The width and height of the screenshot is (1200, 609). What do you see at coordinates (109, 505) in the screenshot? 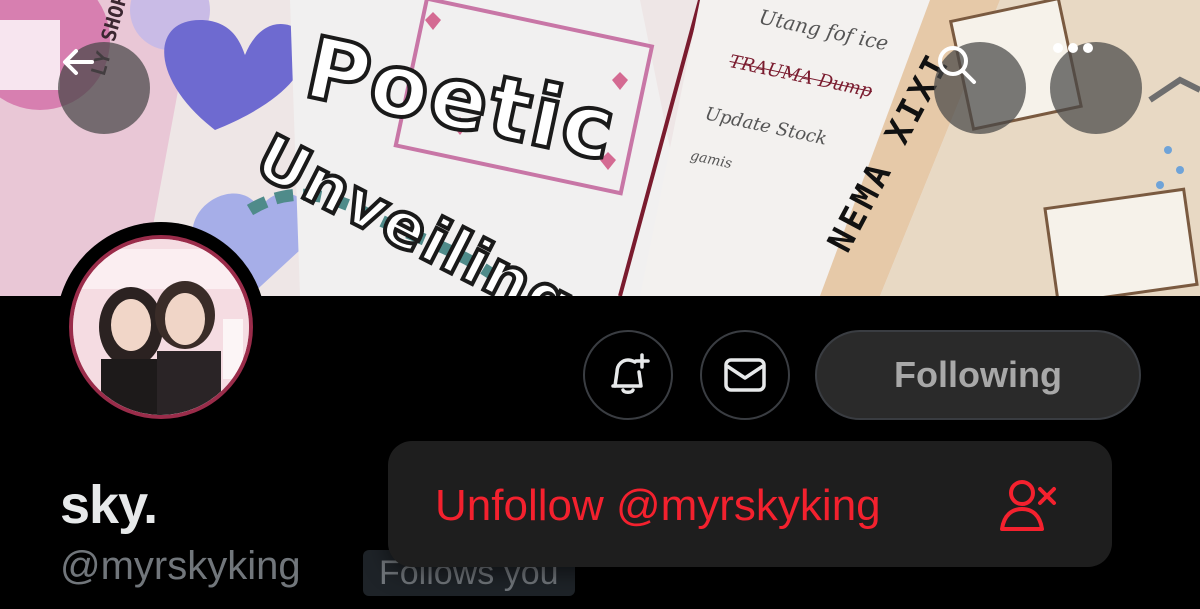
I see `display-name: sky.` at bounding box center [109, 505].